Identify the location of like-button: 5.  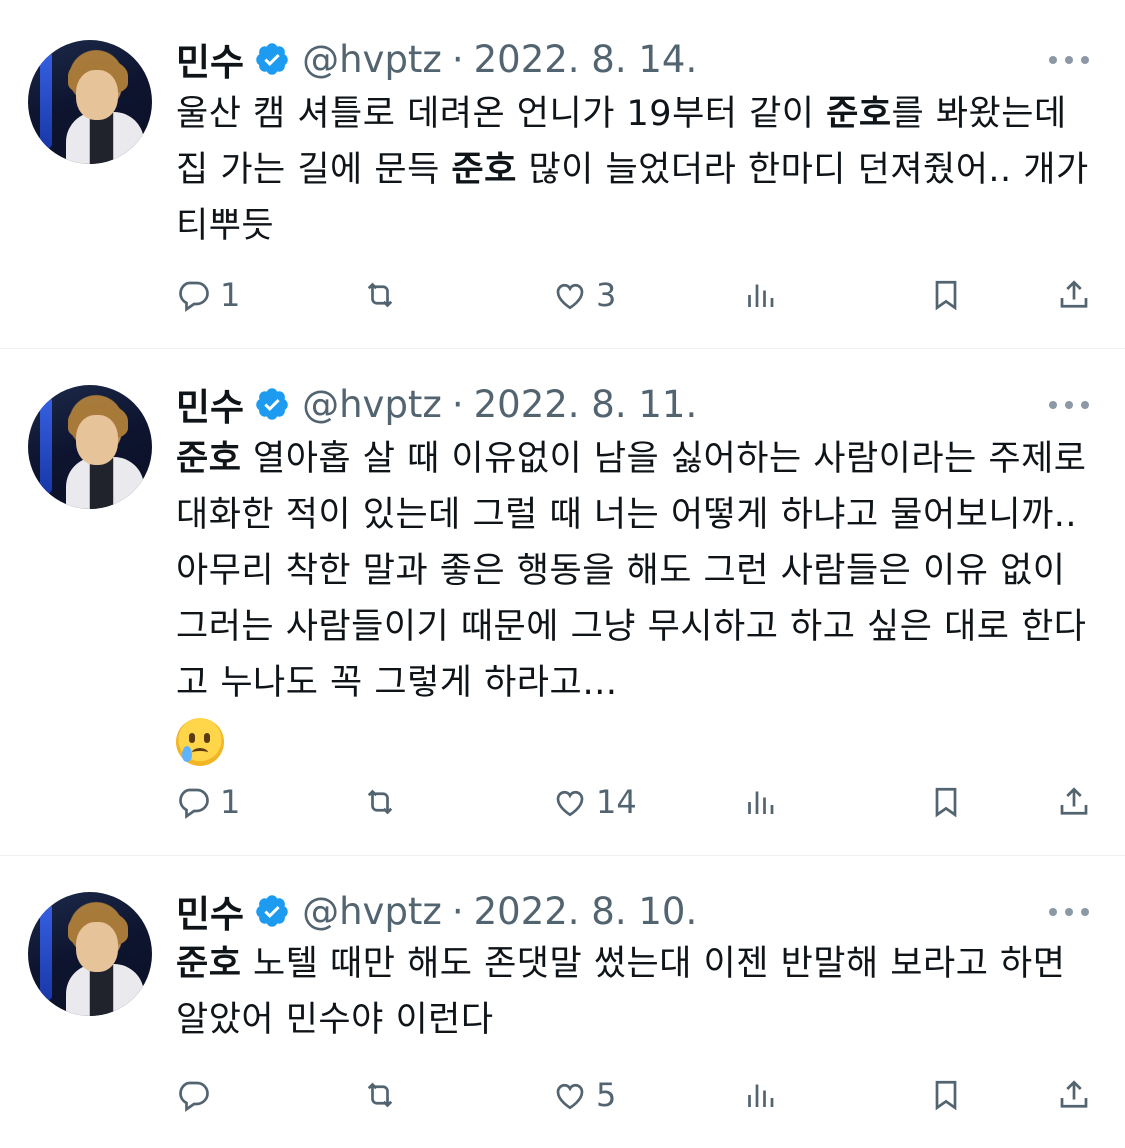
(584, 1095).